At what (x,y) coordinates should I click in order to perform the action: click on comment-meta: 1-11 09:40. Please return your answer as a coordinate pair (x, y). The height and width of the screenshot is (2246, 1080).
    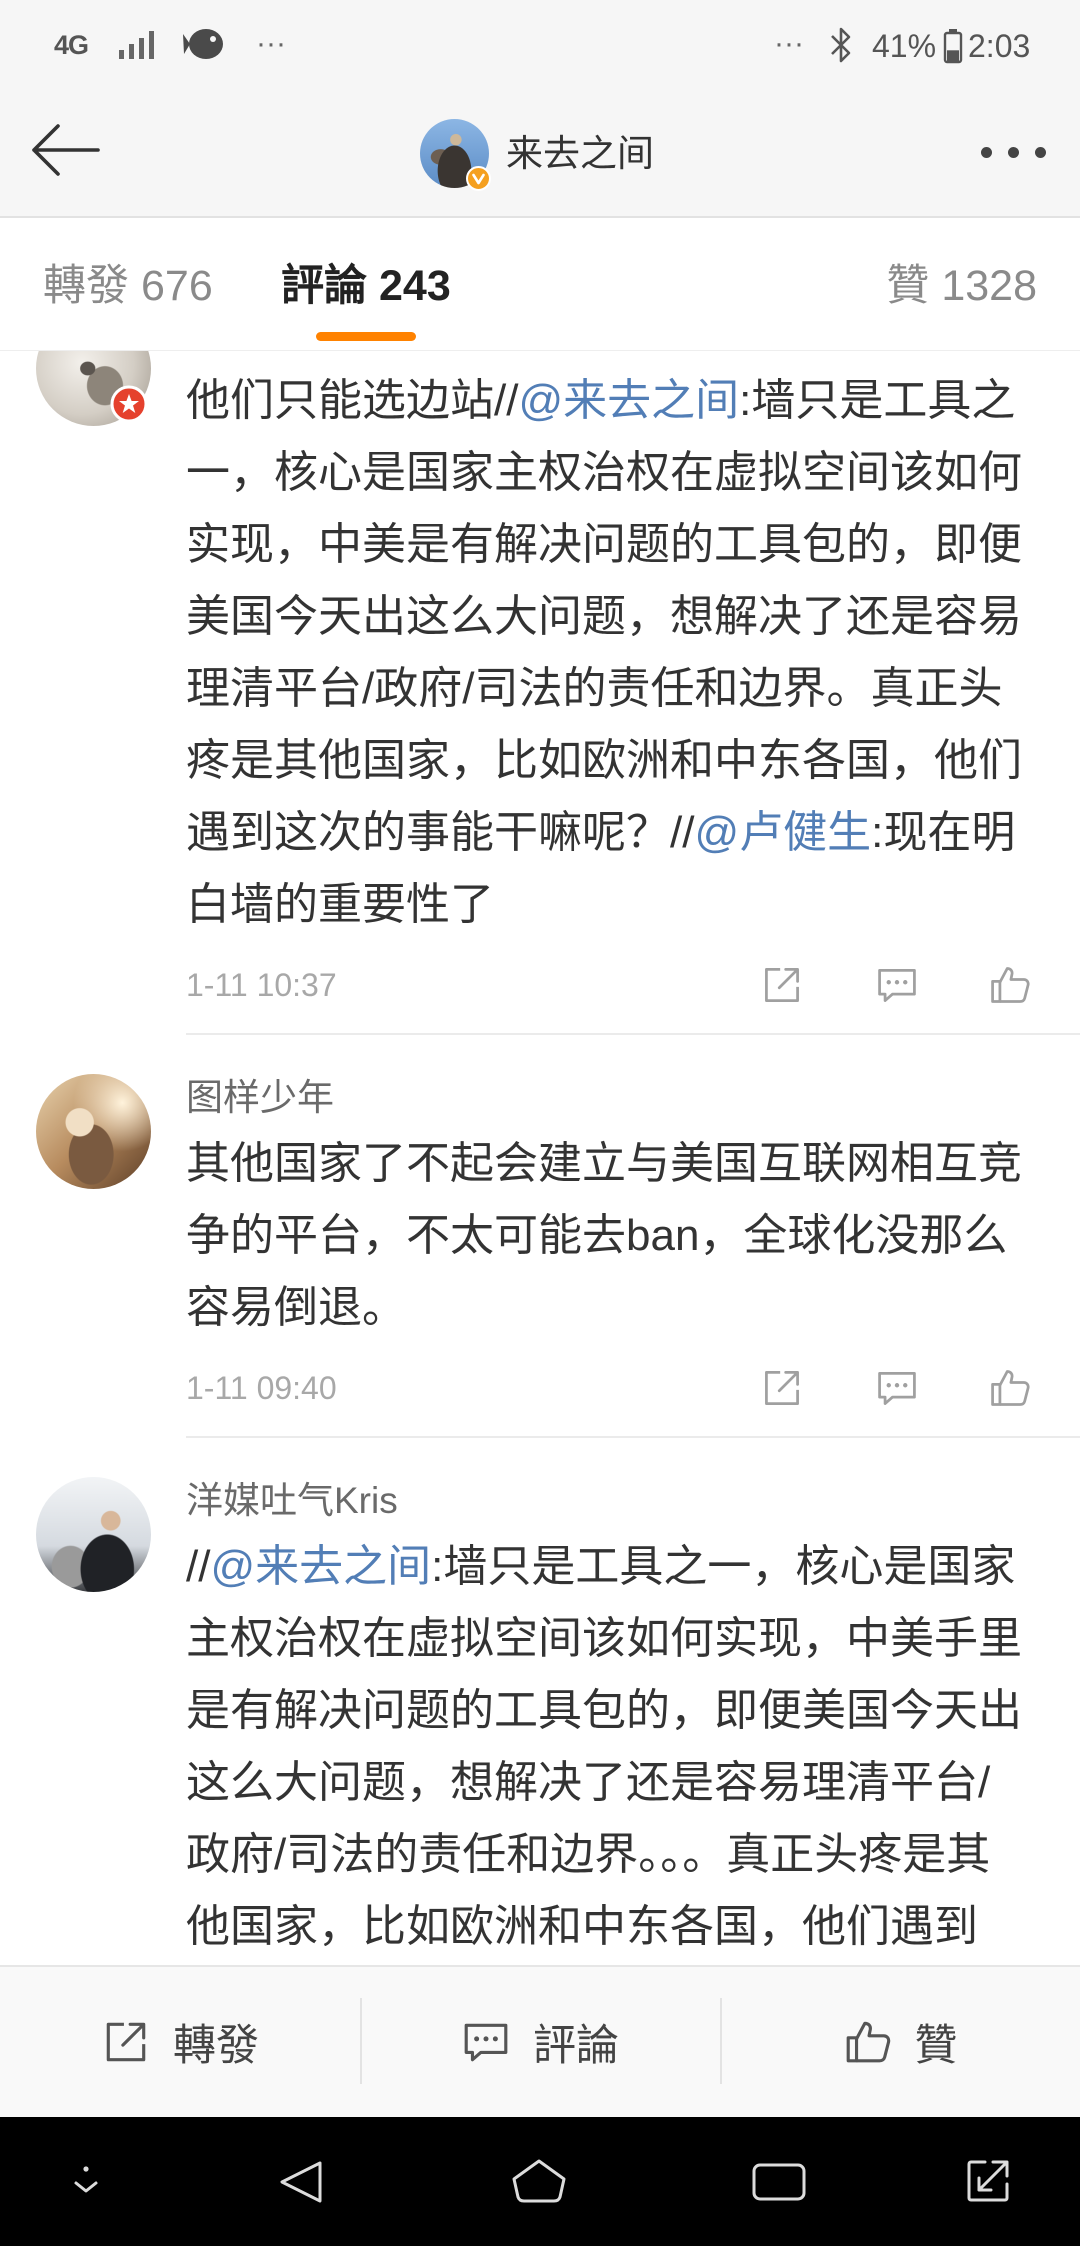
    Looking at the image, I should click on (616, 1388).